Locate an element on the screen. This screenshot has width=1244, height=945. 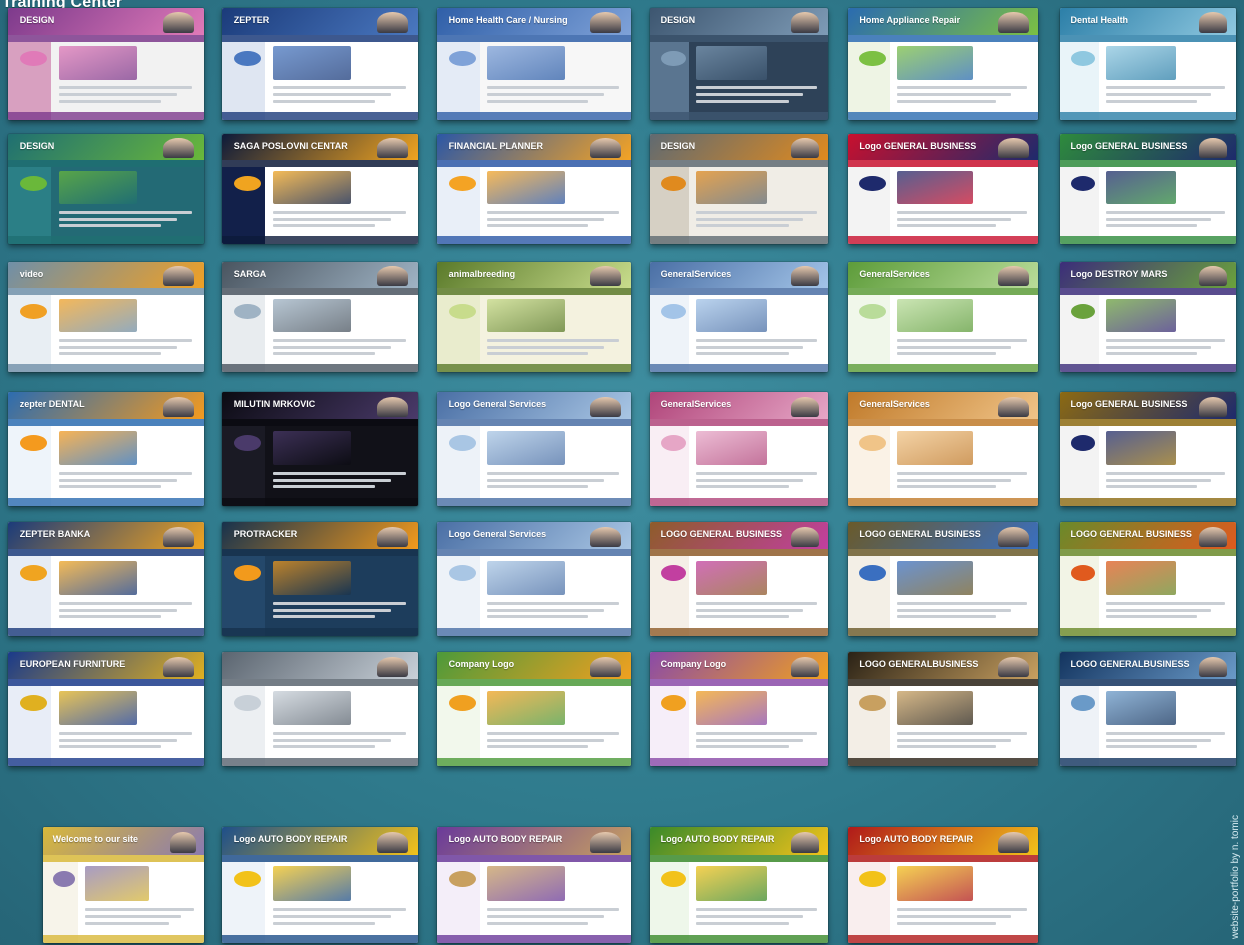
thumb-general-services-blue: GeneralServices is located at coordinates (739, 317).